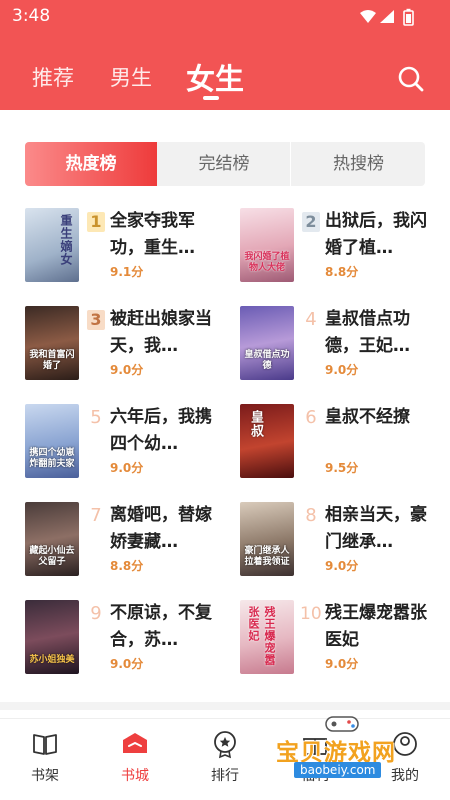 The width and height of the screenshot is (450, 800). What do you see at coordinates (367, 417) in the screenshot?
I see `book-title: 皇叔不经撩` at bounding box center [367, 417].